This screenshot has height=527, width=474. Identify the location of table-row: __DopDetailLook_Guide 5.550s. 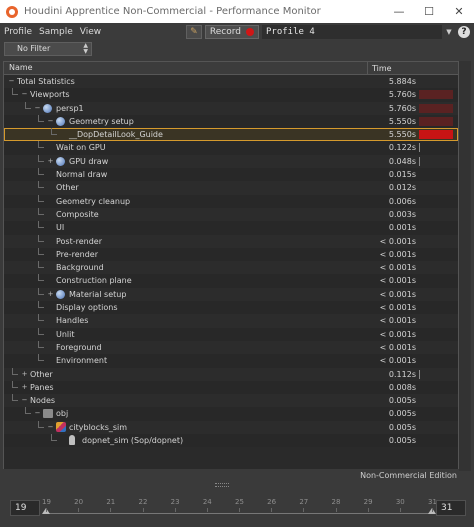
(231, 135).